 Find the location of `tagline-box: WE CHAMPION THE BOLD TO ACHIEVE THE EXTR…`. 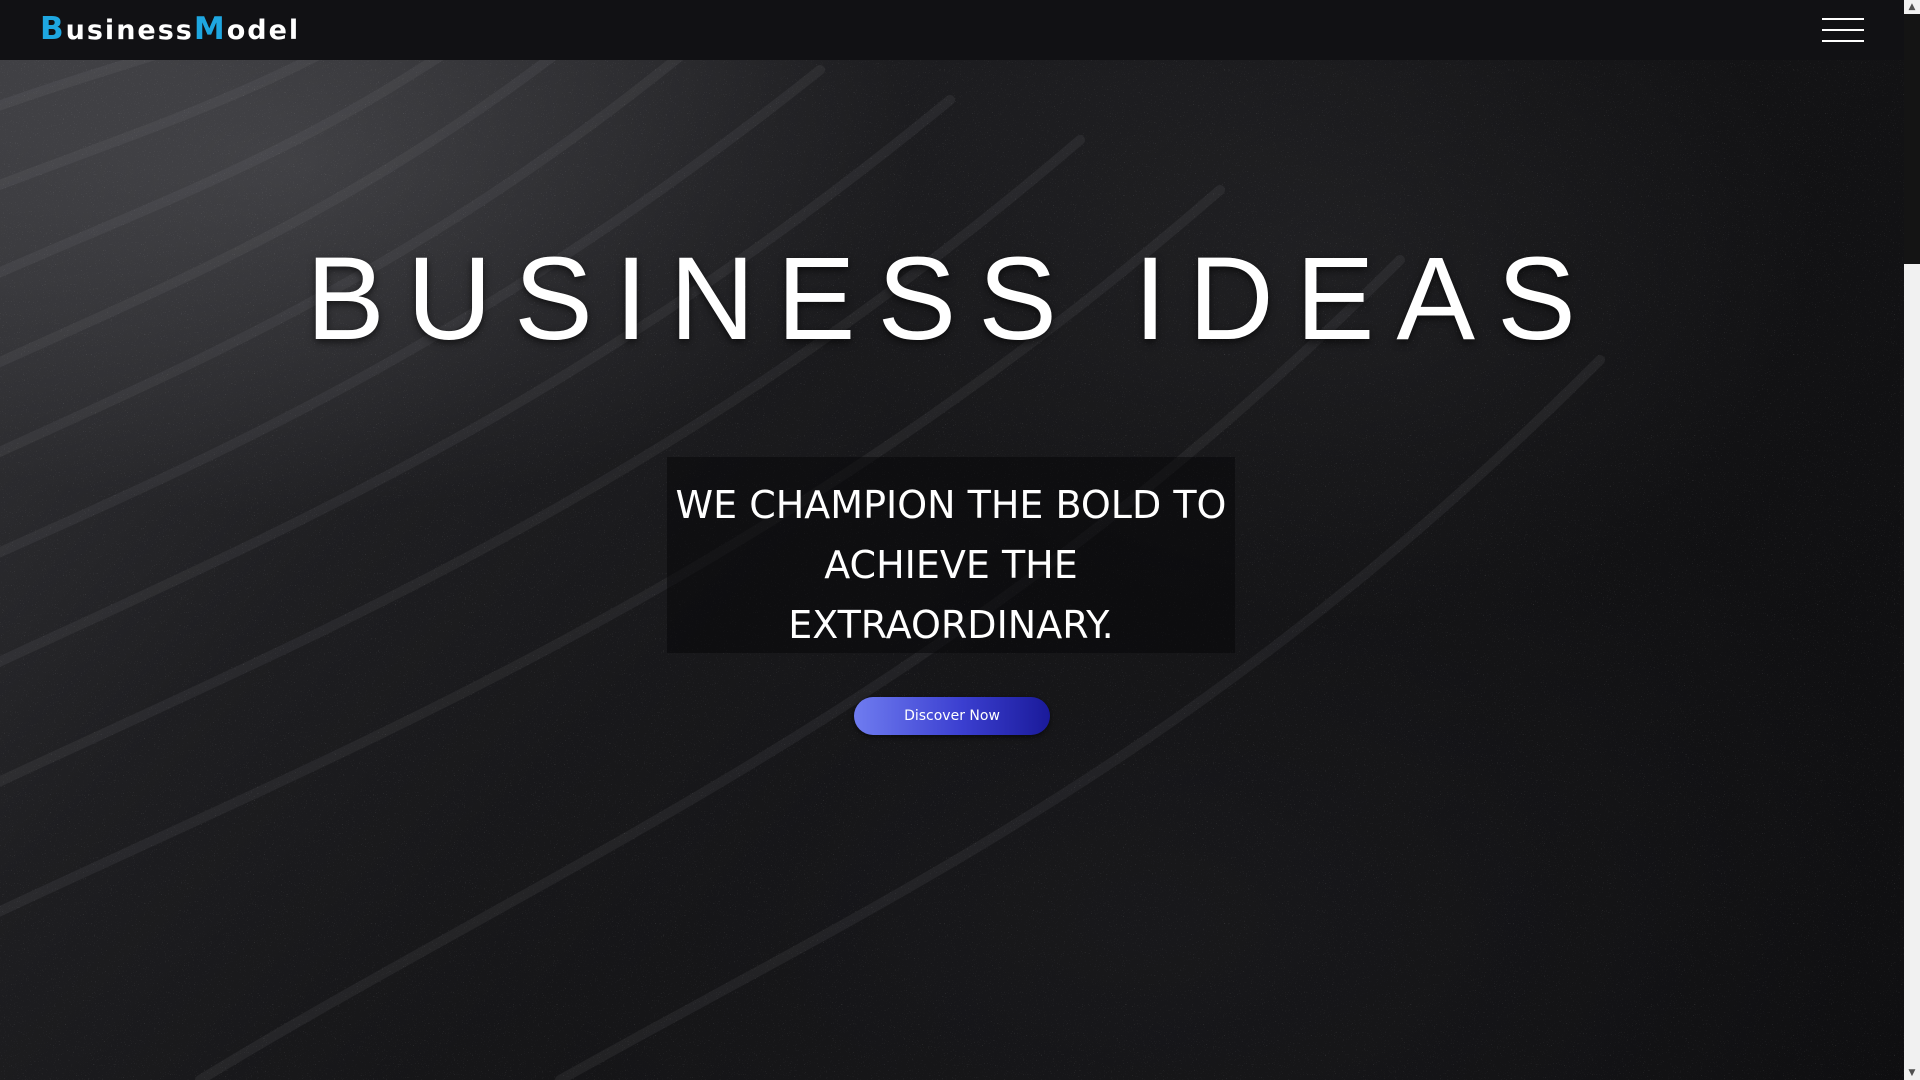

tagline-box: WE CHAMPION THE BOLD TO ACHIEVE THE EXTR… is located at coordinates (951, 555).